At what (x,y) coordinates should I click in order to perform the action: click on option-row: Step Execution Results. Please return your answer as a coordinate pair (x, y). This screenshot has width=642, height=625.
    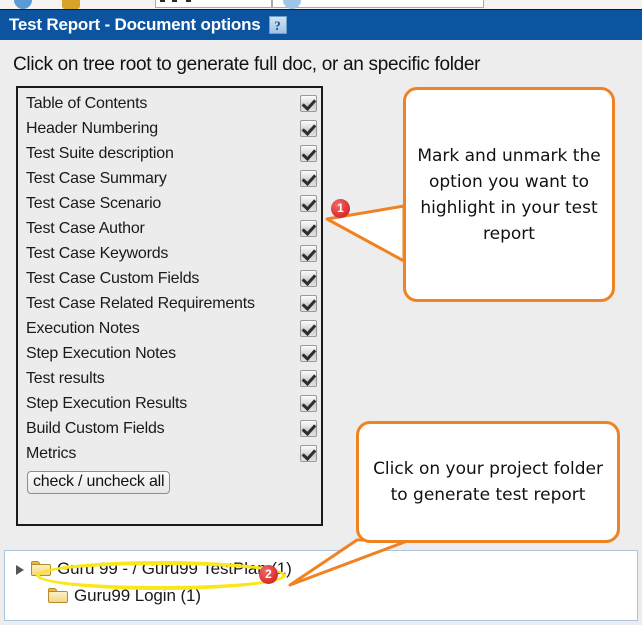
    Looking at the image, I should click on (169, 403).